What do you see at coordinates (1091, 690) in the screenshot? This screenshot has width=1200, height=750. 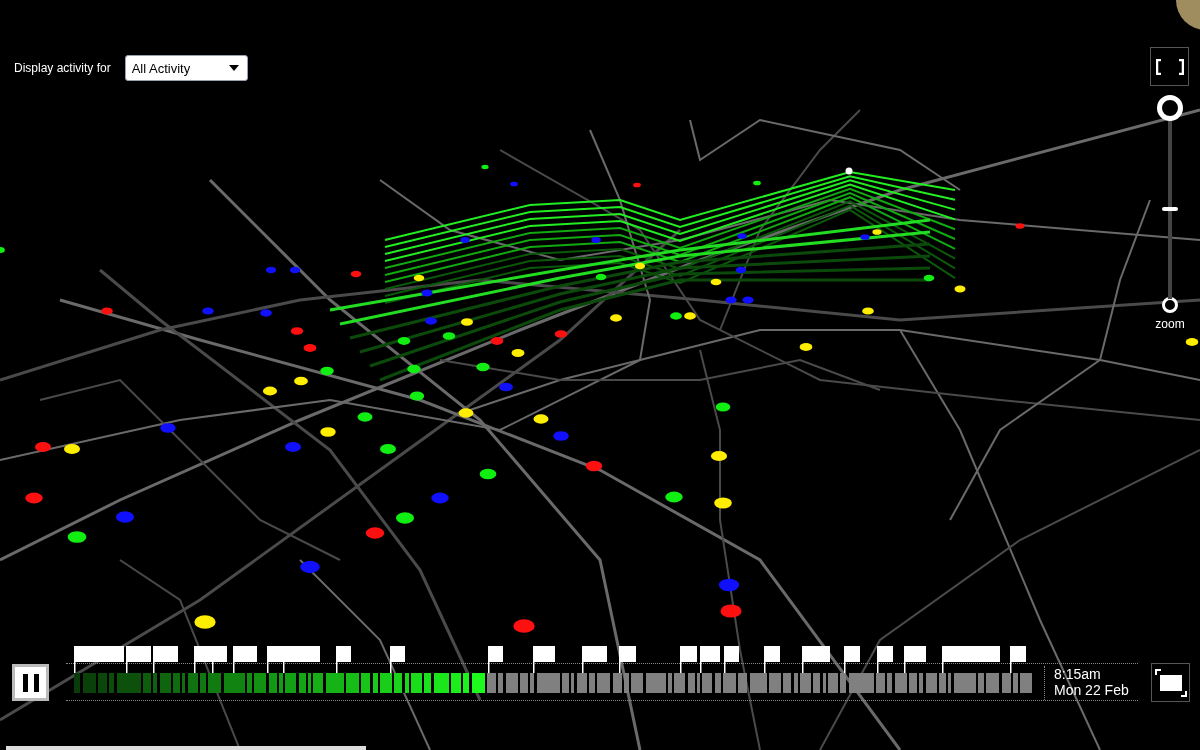 I see `current-date: Mon 22 Feb` at bounding box center [1091, 690].